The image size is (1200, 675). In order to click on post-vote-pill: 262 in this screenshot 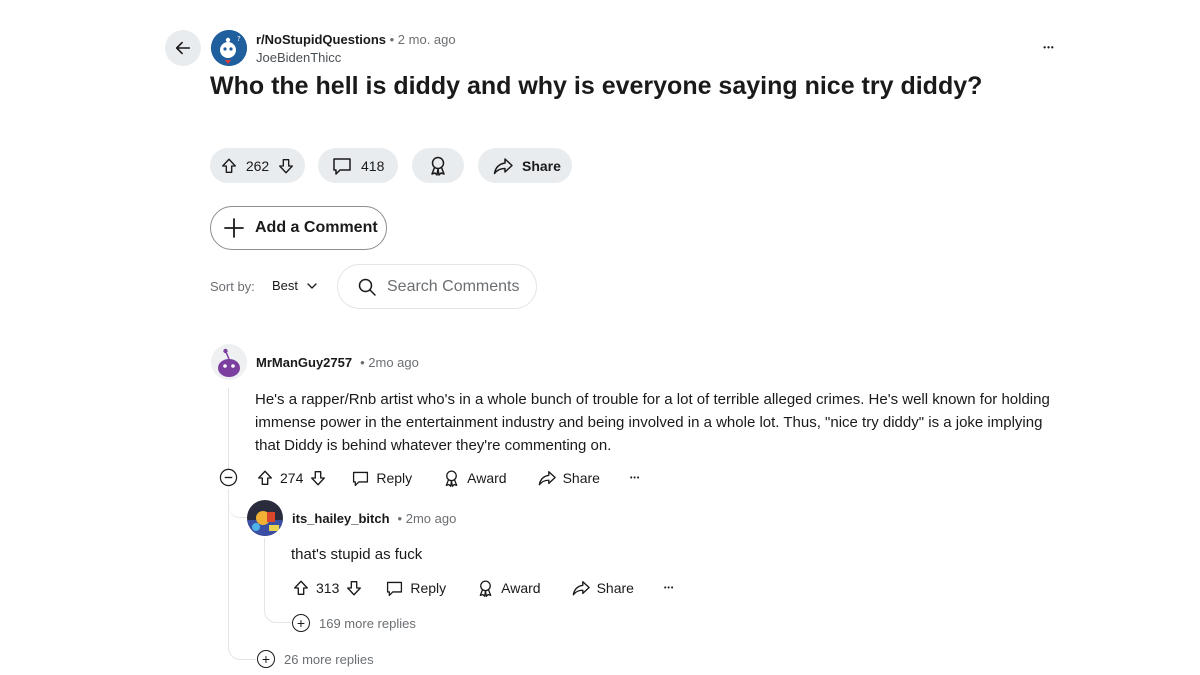, I will do `click(257, 165)`.